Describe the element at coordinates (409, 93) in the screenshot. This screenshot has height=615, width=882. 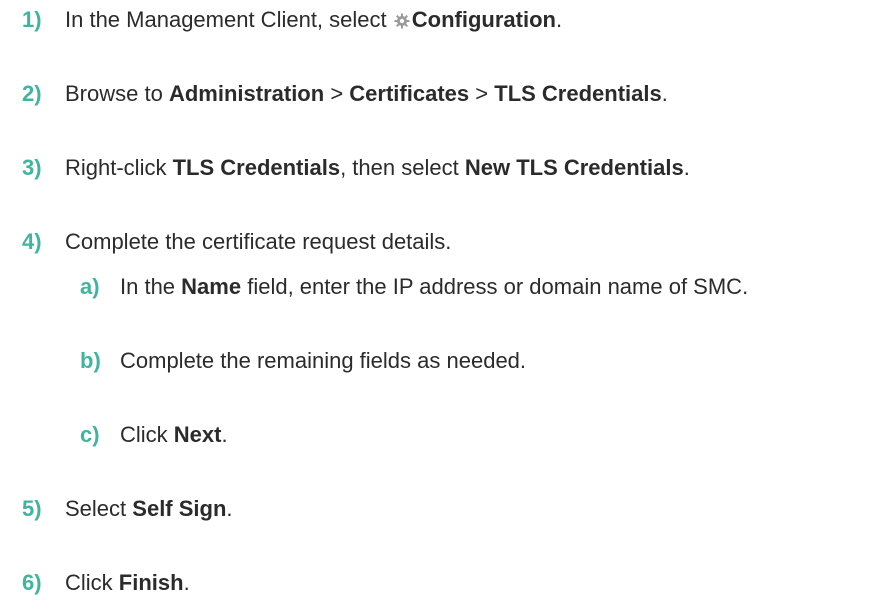
I see `bold-term: Certificates` at that location.